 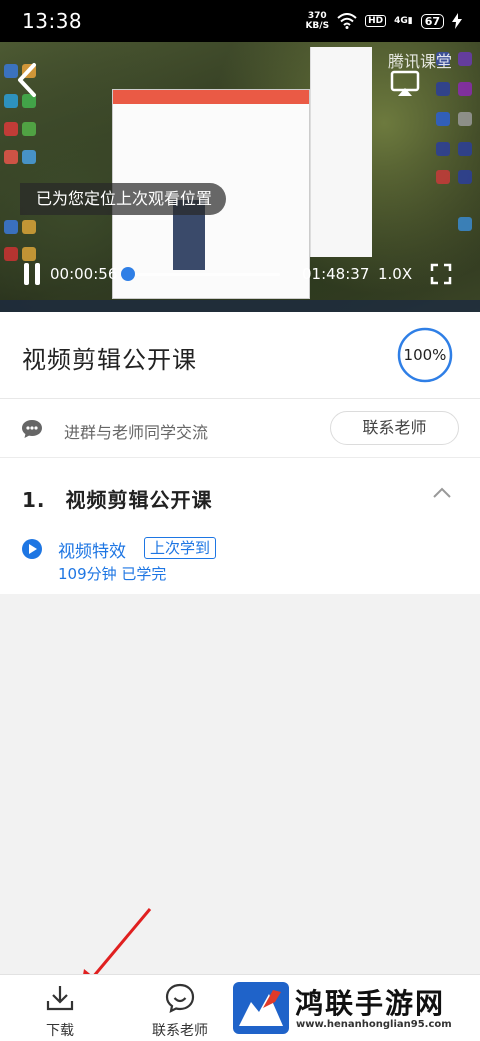 What do you see at coordinates (139, 500) in the screenshot?
I see `chapter-title-text: 视频剪辑公开课` at bounding box center [139, 500].